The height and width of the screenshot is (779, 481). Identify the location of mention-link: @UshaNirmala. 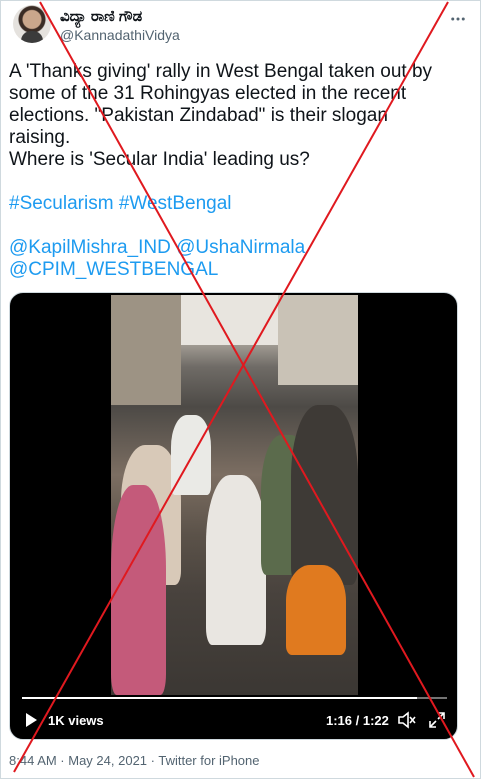
(240, 247).